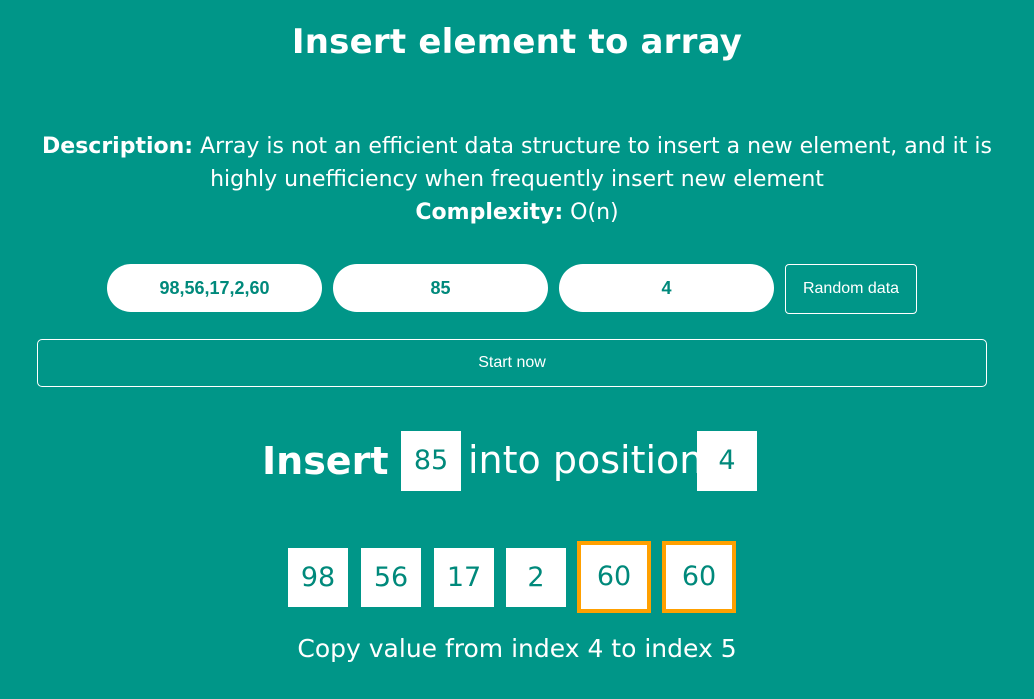 This screenshot has height=699, width=1034. What do you see at coordinates (851, 289) in the screenshot?
I see `random-data-button: Random data` at bounding box center [851, 289].